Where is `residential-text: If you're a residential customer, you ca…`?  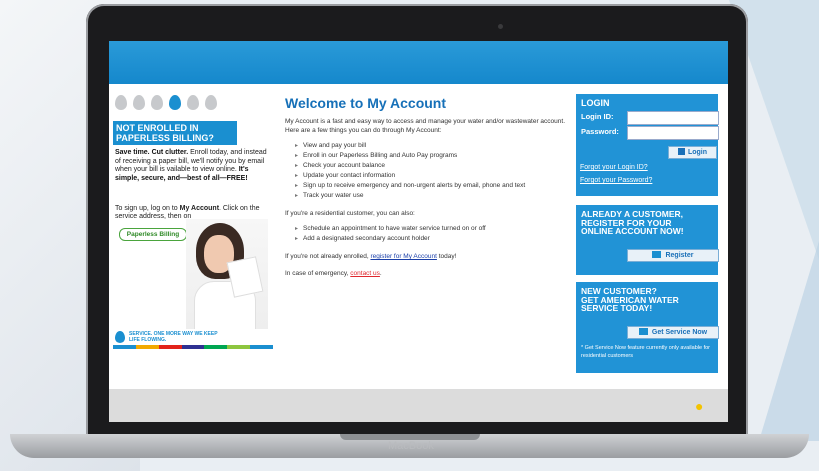 residential-text: If you're a residential customer, you ca… is located at coordinates (350, 213).